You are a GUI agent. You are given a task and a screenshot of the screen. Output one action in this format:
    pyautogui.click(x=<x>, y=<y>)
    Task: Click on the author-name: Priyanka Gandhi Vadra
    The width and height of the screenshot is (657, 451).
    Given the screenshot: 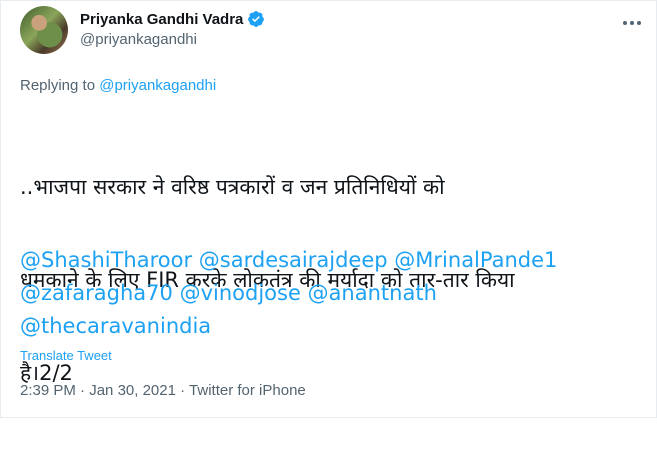 What is the action you would take?
    pyautogui.click(x=161, y=19)
    